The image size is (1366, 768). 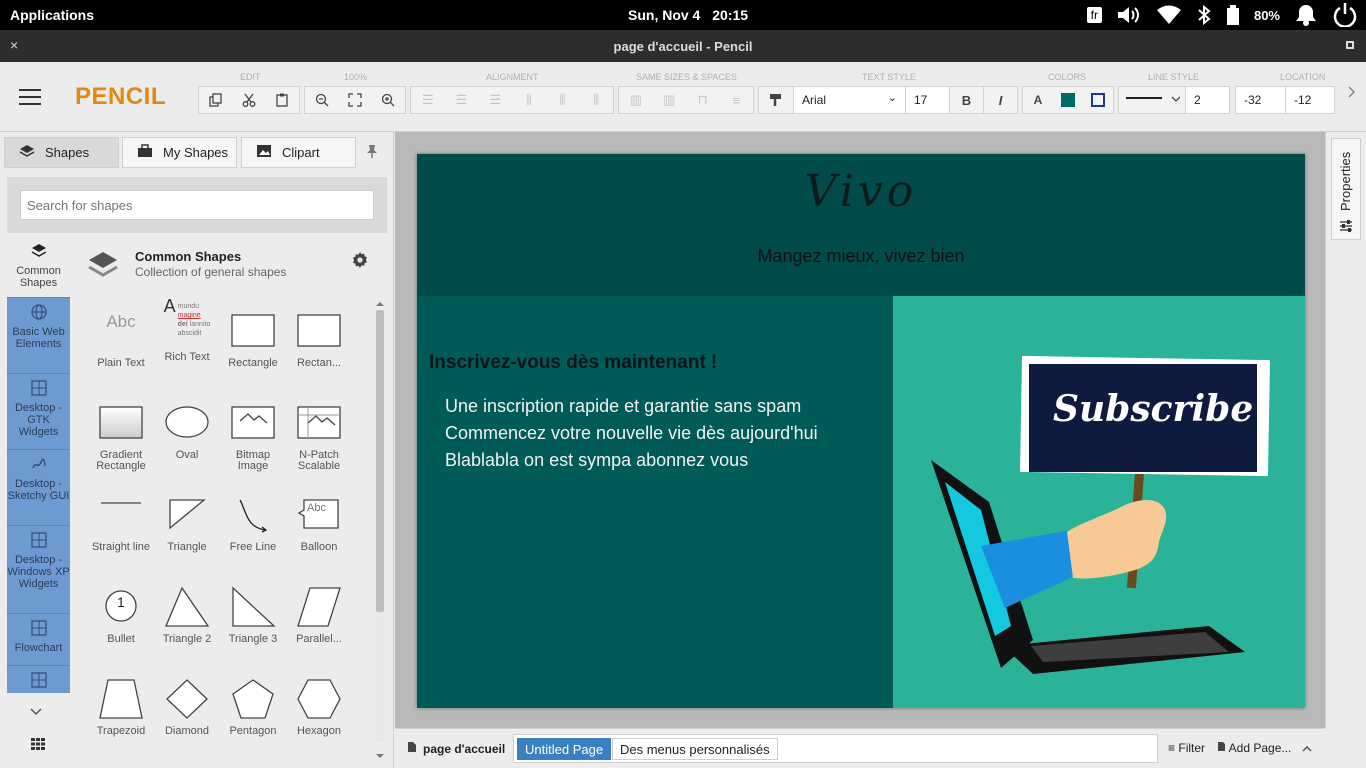 What do you see at coordinates (282, 100) in the screenshot?
I see `paste-button` at bounding box center [282, 100].